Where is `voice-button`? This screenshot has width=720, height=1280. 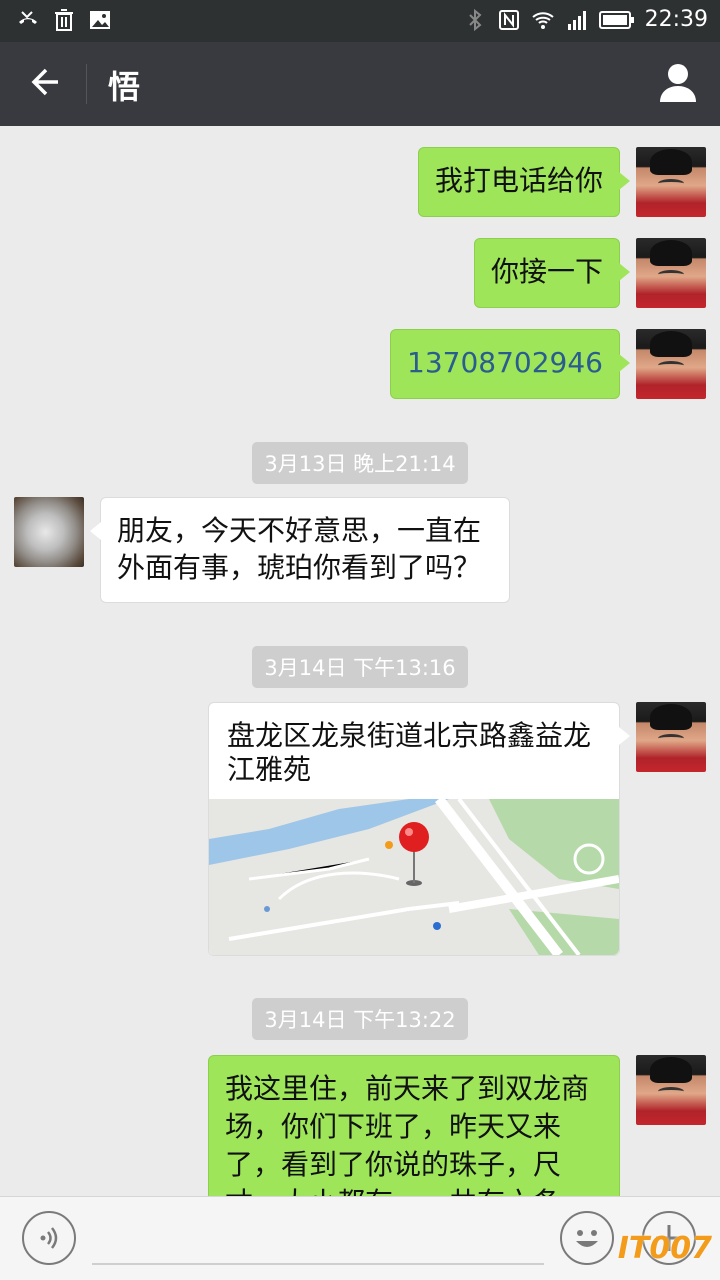
voice-button is located at coordinates (49, 1238).